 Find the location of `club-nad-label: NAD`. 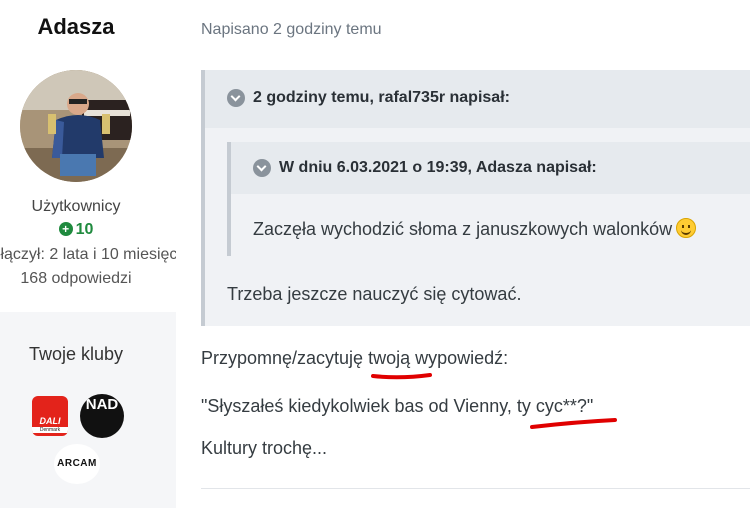

club-nad-label: NAD is located at coordinates (102, 404).